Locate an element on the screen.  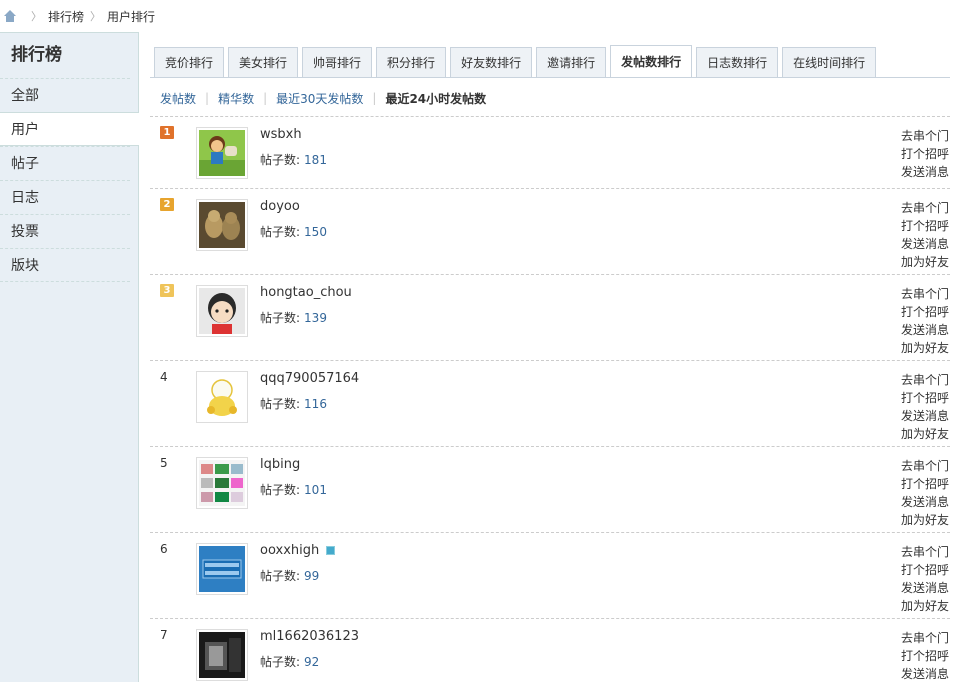
username-link: qqq790057164 is located at coordinates (309, 378).